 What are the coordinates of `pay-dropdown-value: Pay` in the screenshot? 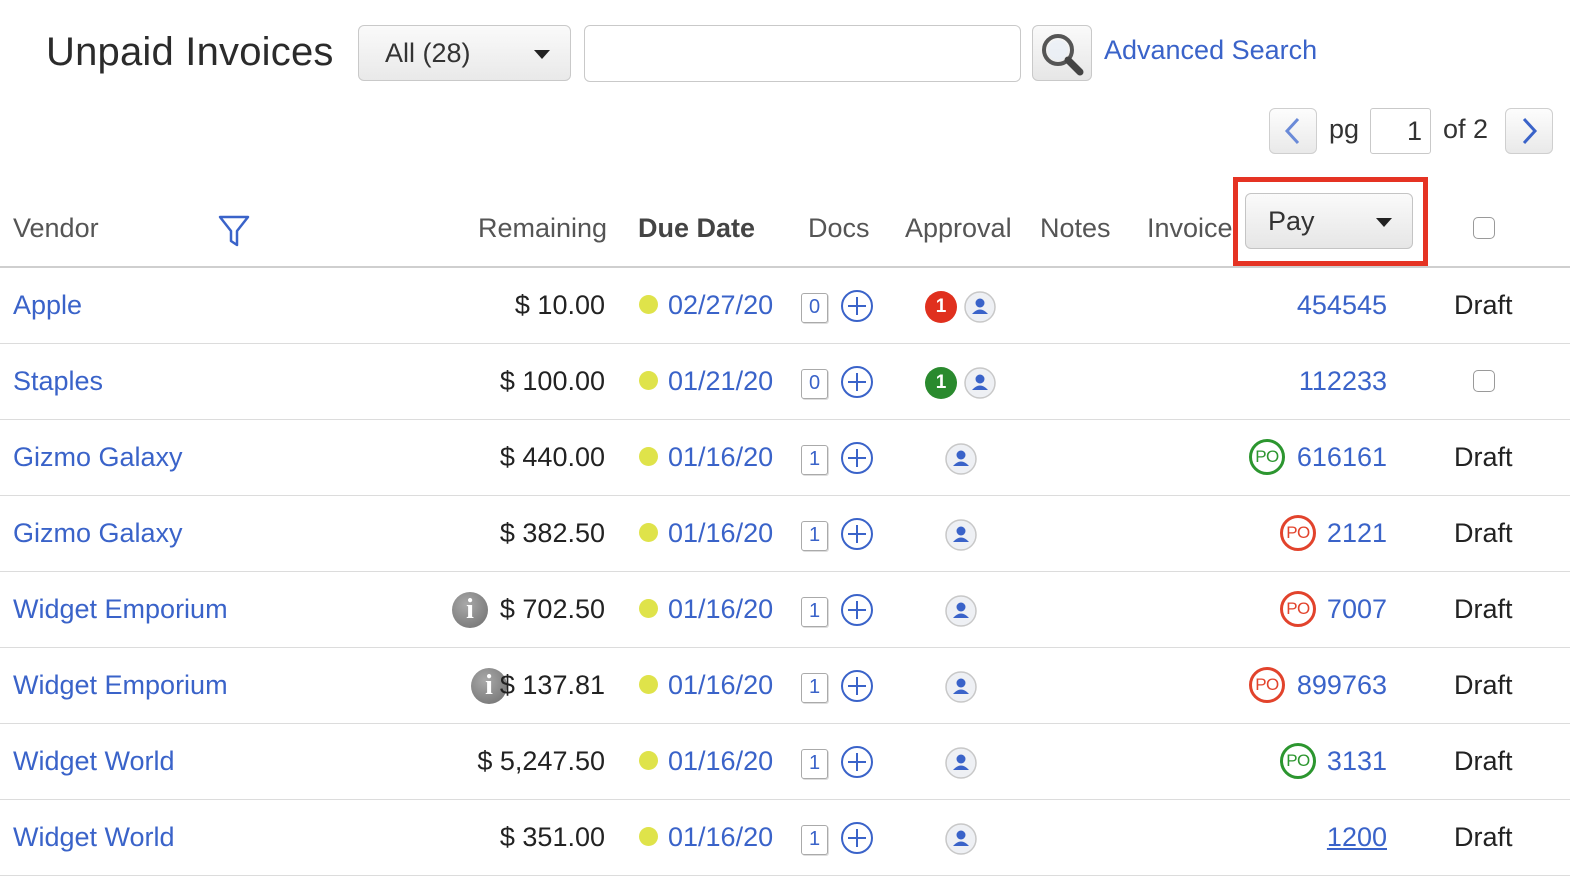 It's located at (1291, 221).